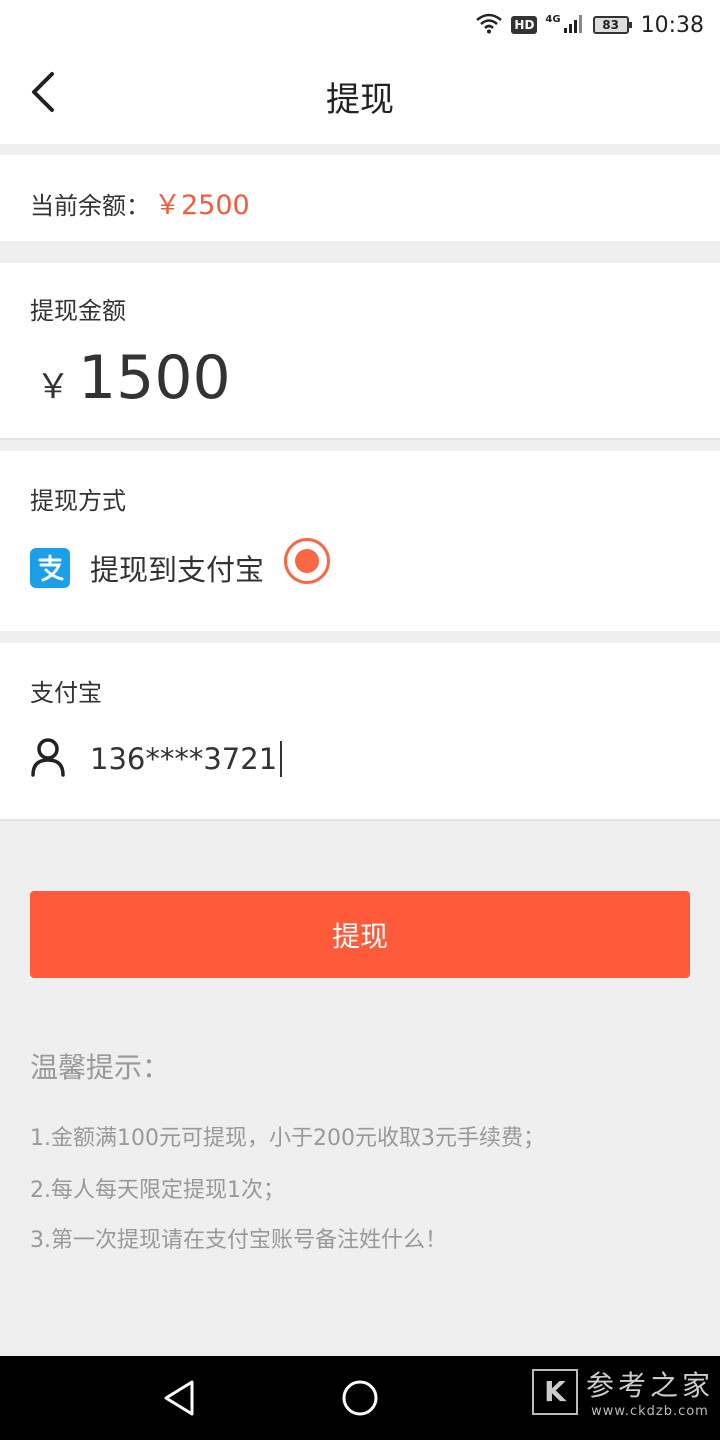  What do you see at coordinates (53, 387) in the screenshot?
I see `currency-sign: ￥` at bounding box center [53, 387].